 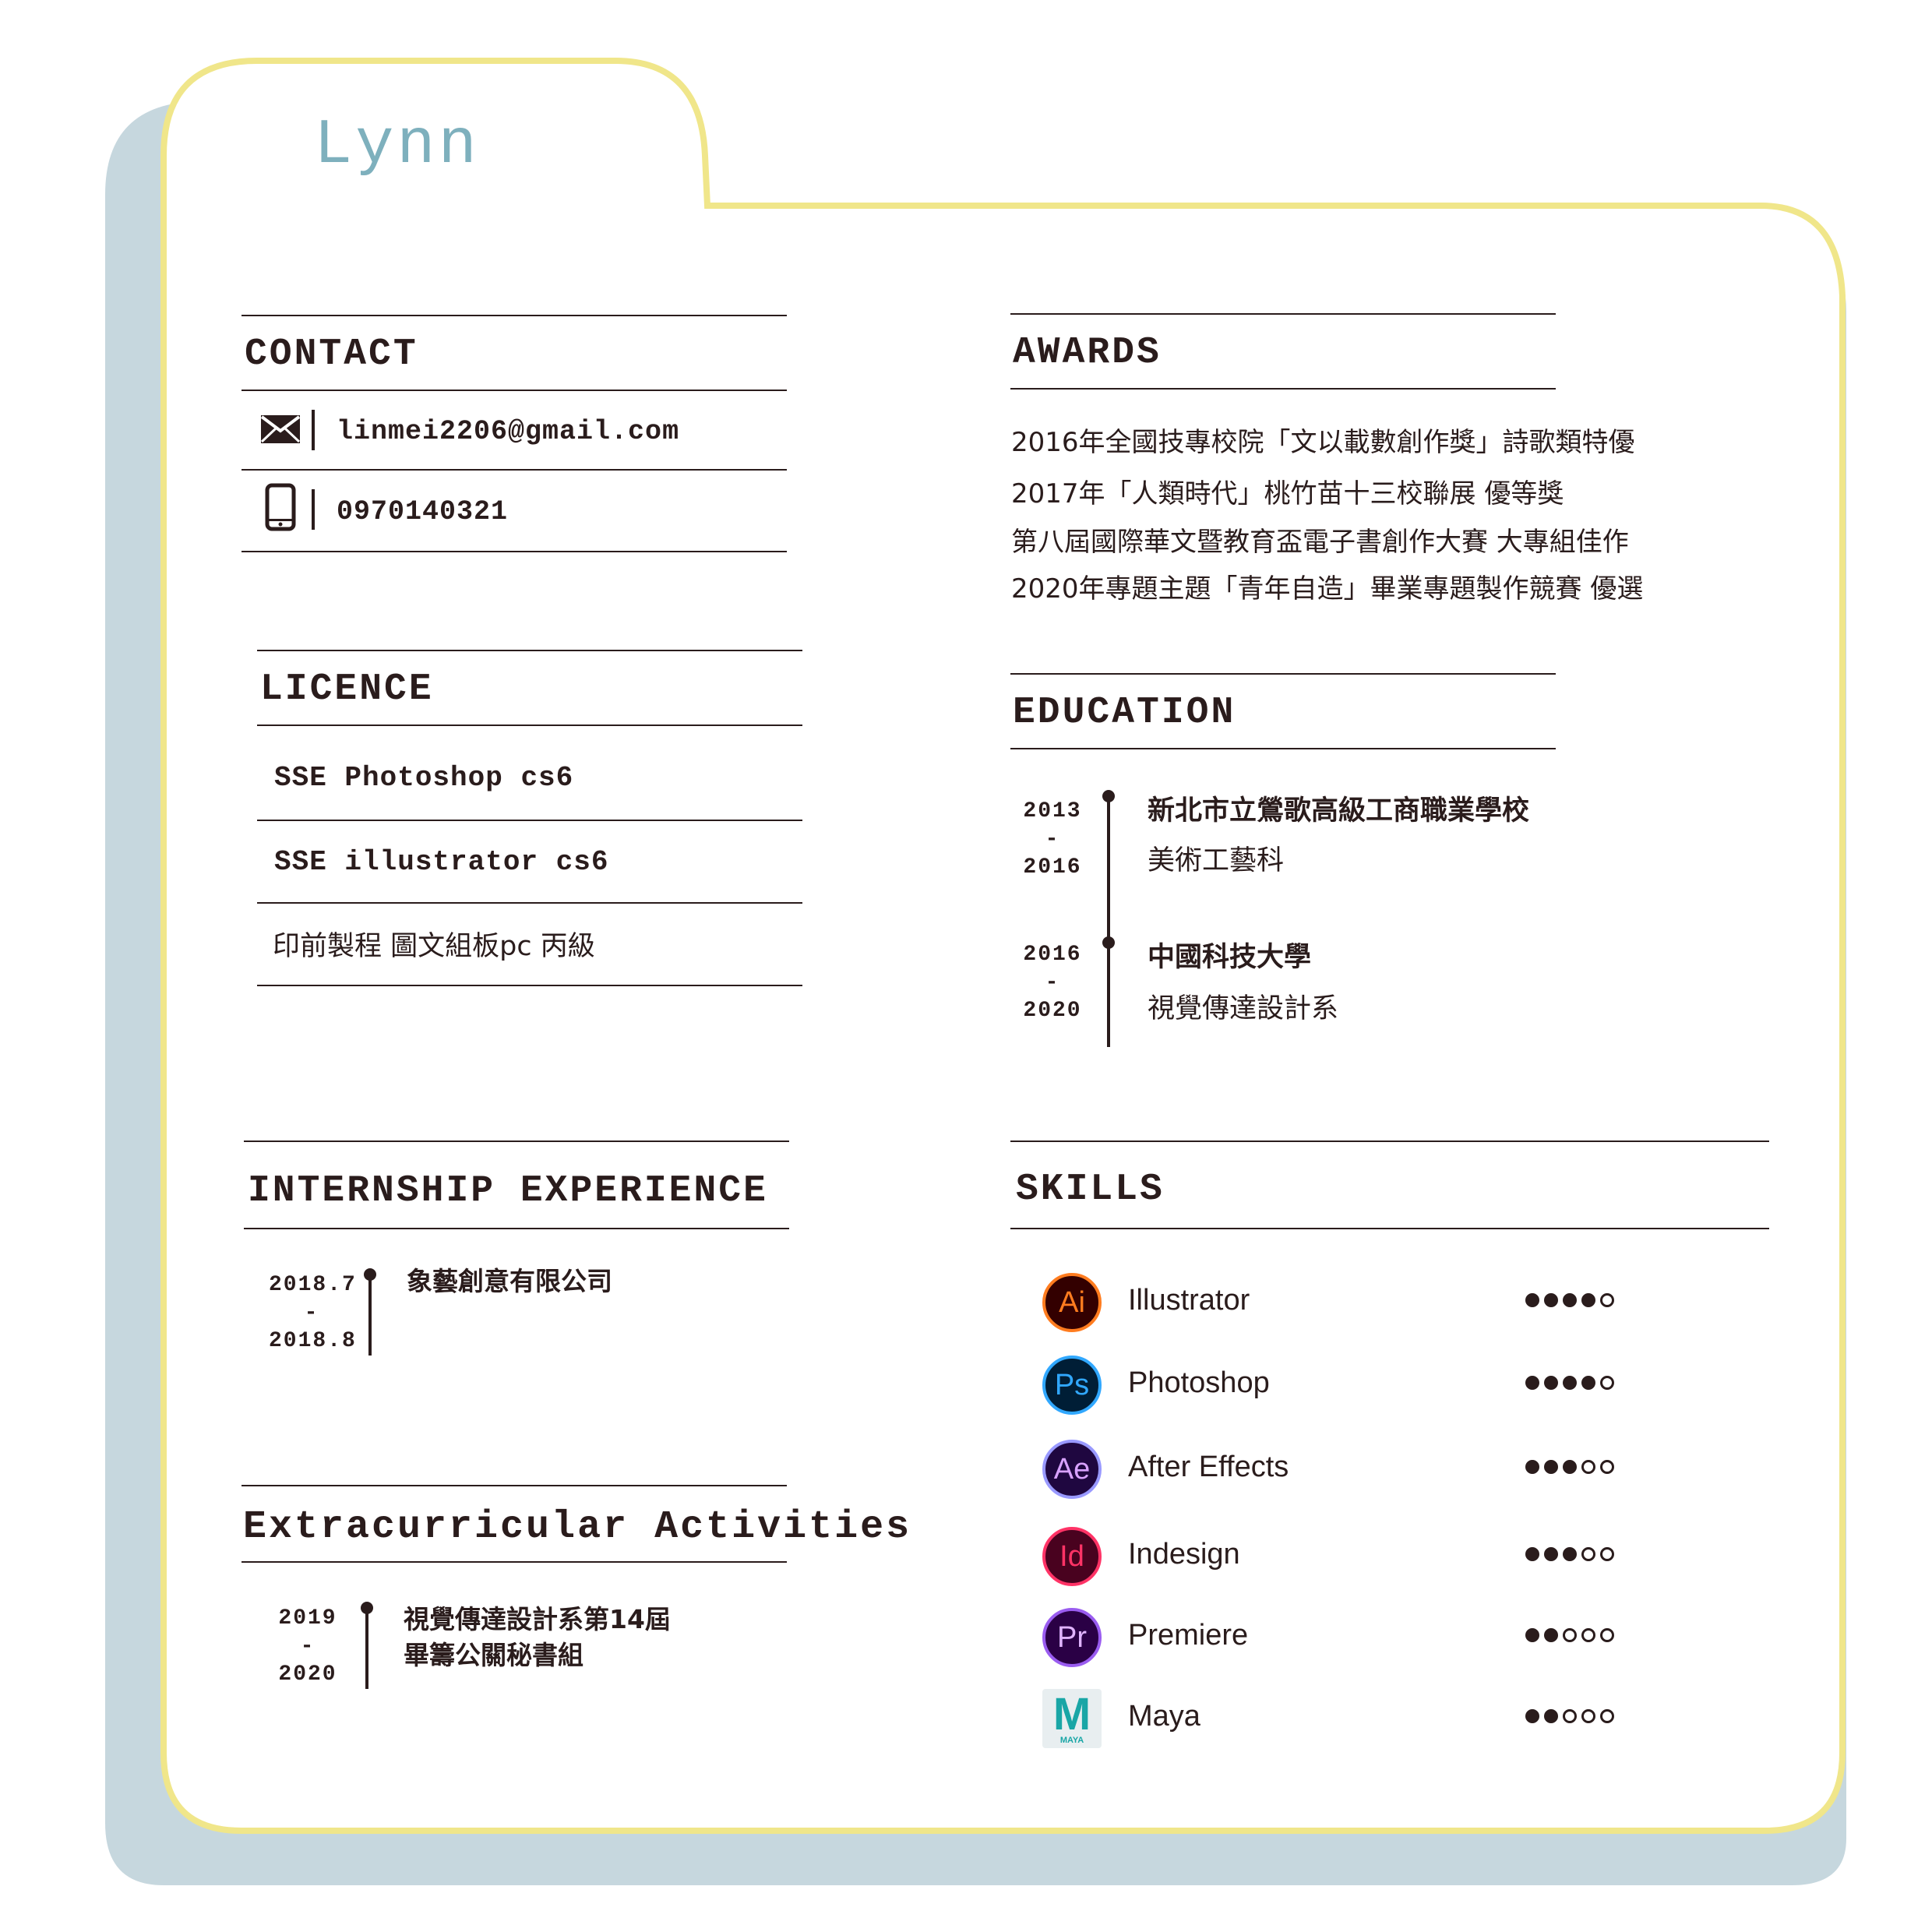 I want to click on skill-name: Photoshop, so click(x=1199, y=1382).